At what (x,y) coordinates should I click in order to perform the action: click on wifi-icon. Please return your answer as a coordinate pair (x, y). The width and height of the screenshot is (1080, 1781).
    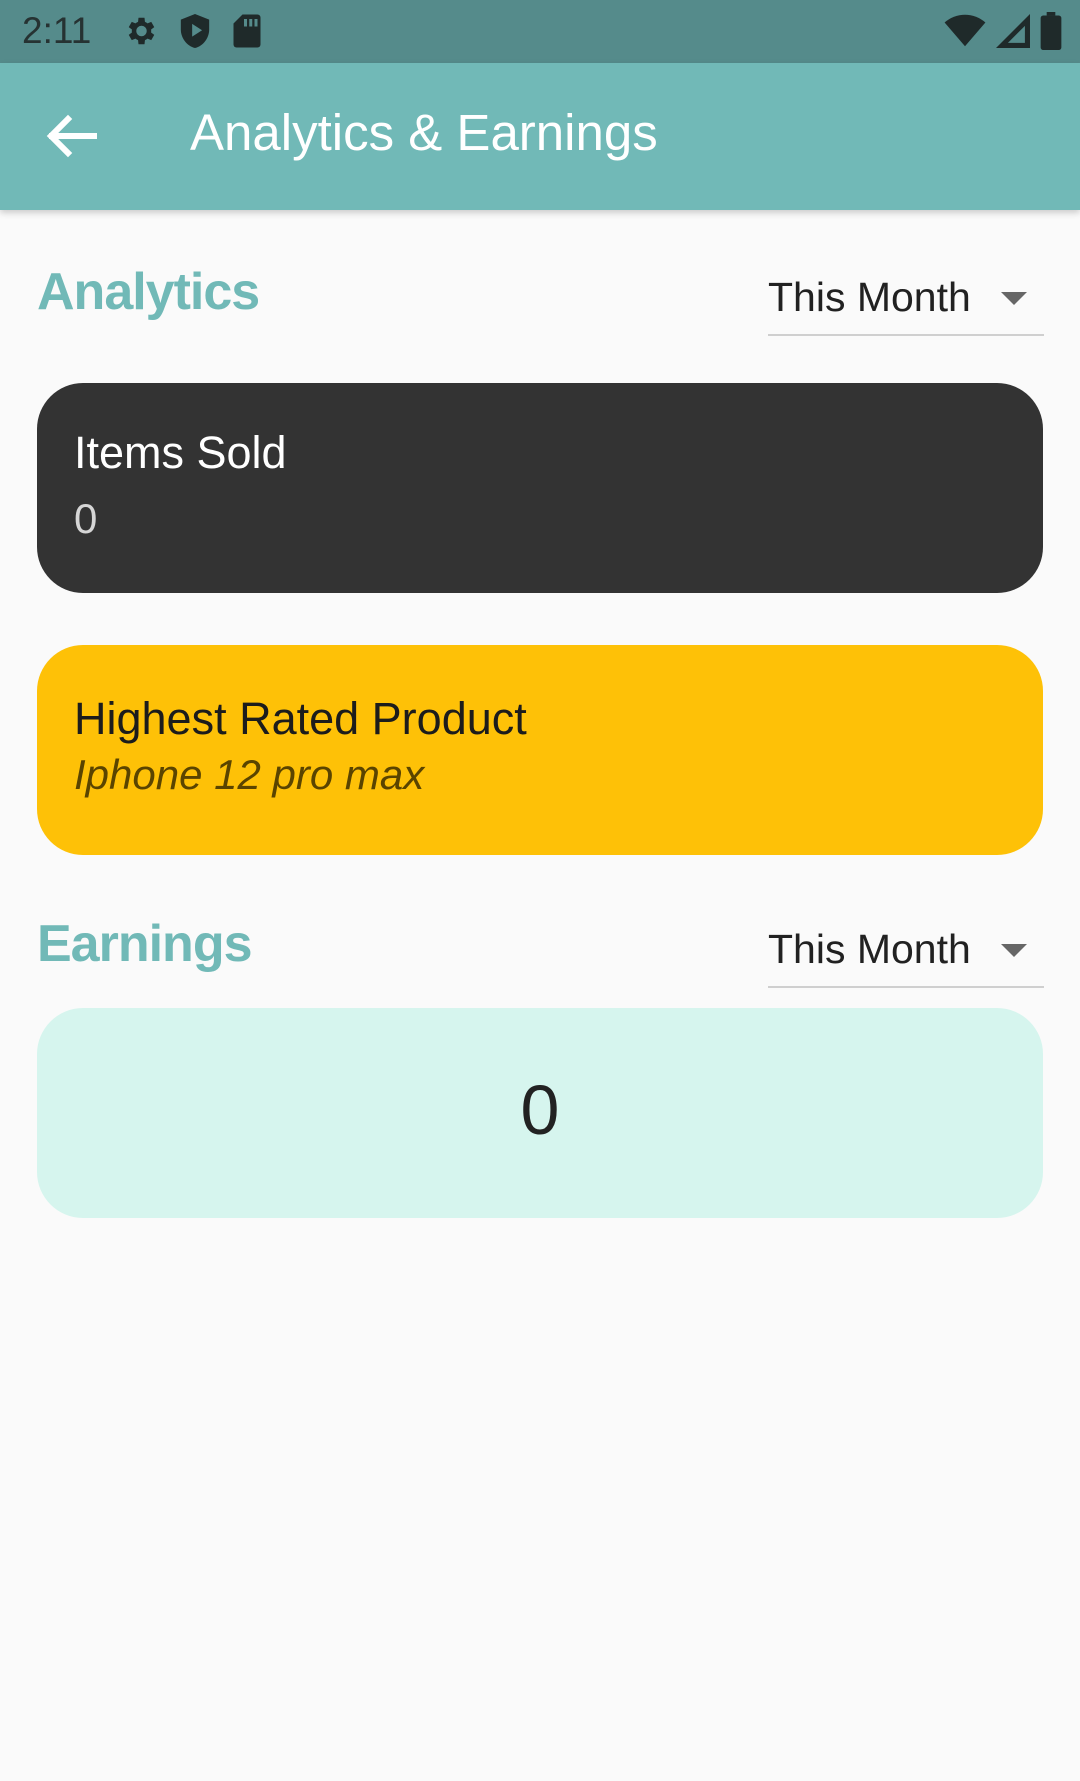
    Looking at the image, I should click on (965, 30).